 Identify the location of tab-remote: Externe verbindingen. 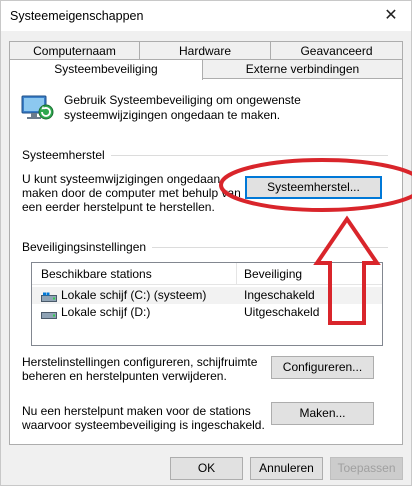
(302, 69).